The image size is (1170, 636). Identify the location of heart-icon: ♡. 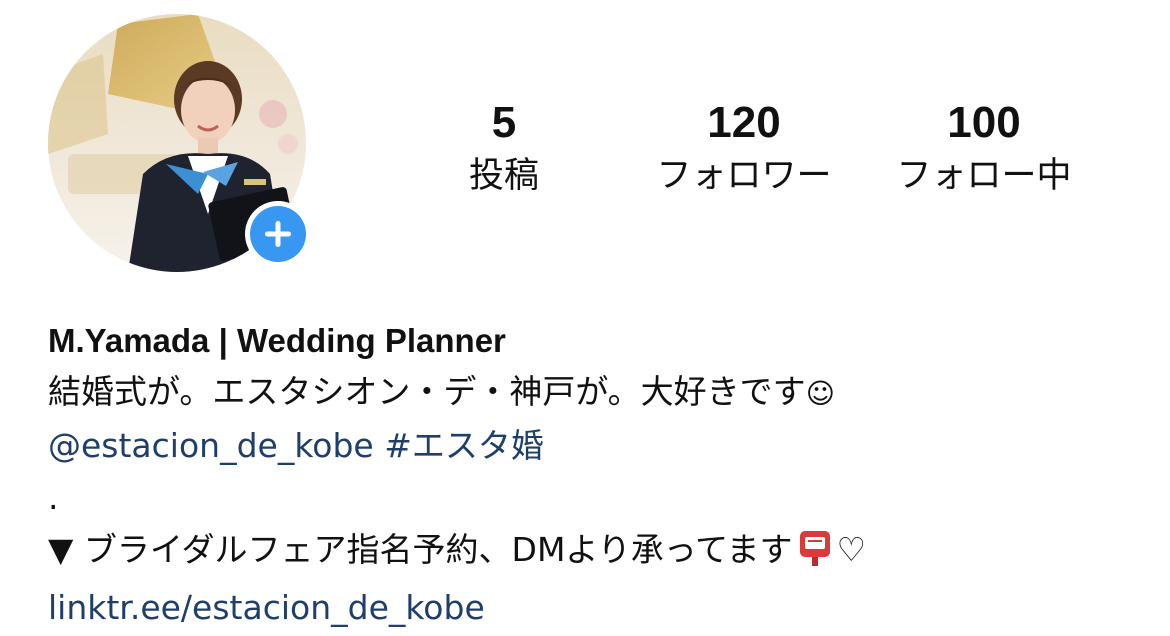
(851, 549).